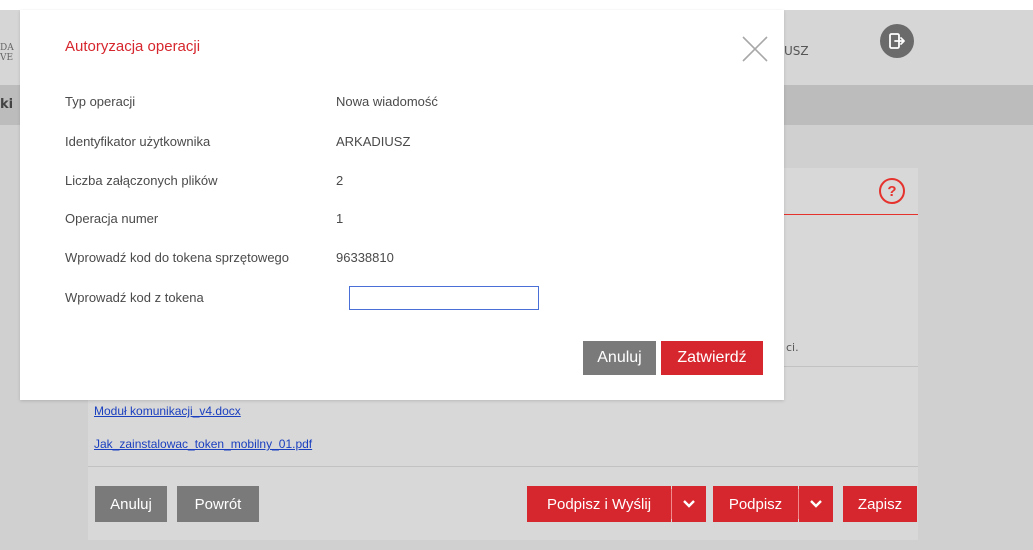  Describe the element at coordinates (851, 214) in the screenshot. I see `panel-header-divider` at that location.